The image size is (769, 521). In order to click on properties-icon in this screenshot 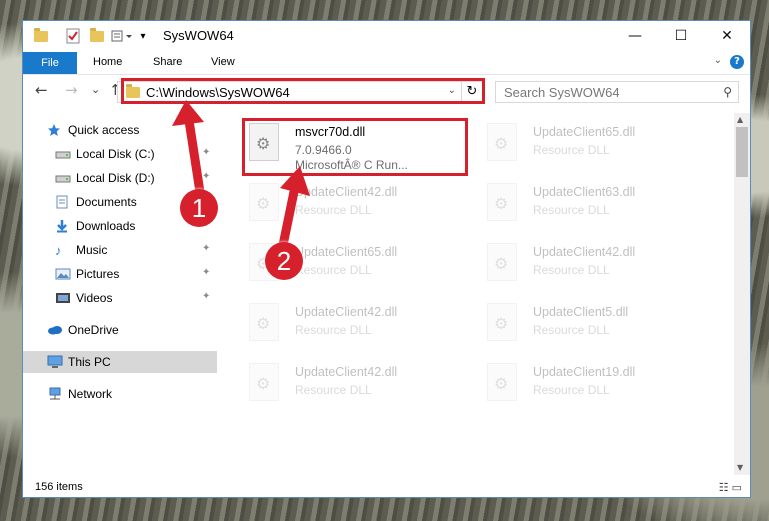, I will do `click(73, 36)`.